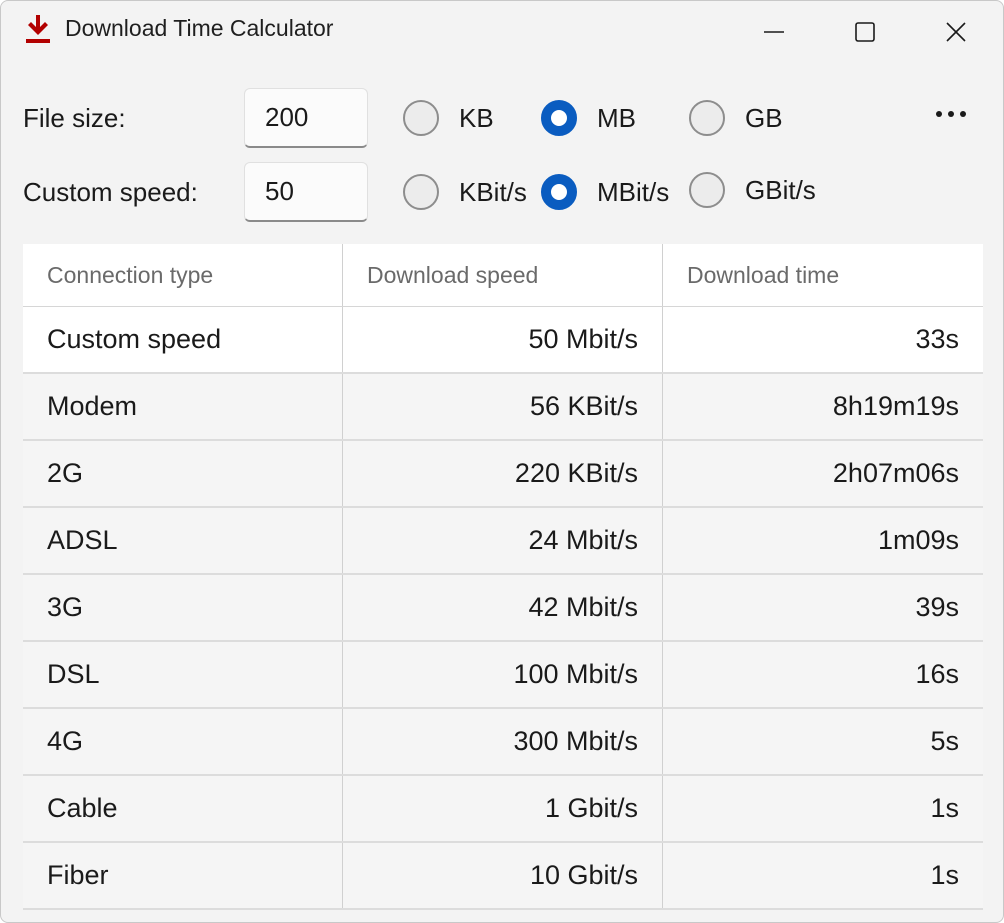 Image resolution: width=1004 pixels, height=923 pixels. What do you see at coordinates (476, 117) in the screenshot?
I see `radio-kb-label: KB` at bounding box center [476, 117].